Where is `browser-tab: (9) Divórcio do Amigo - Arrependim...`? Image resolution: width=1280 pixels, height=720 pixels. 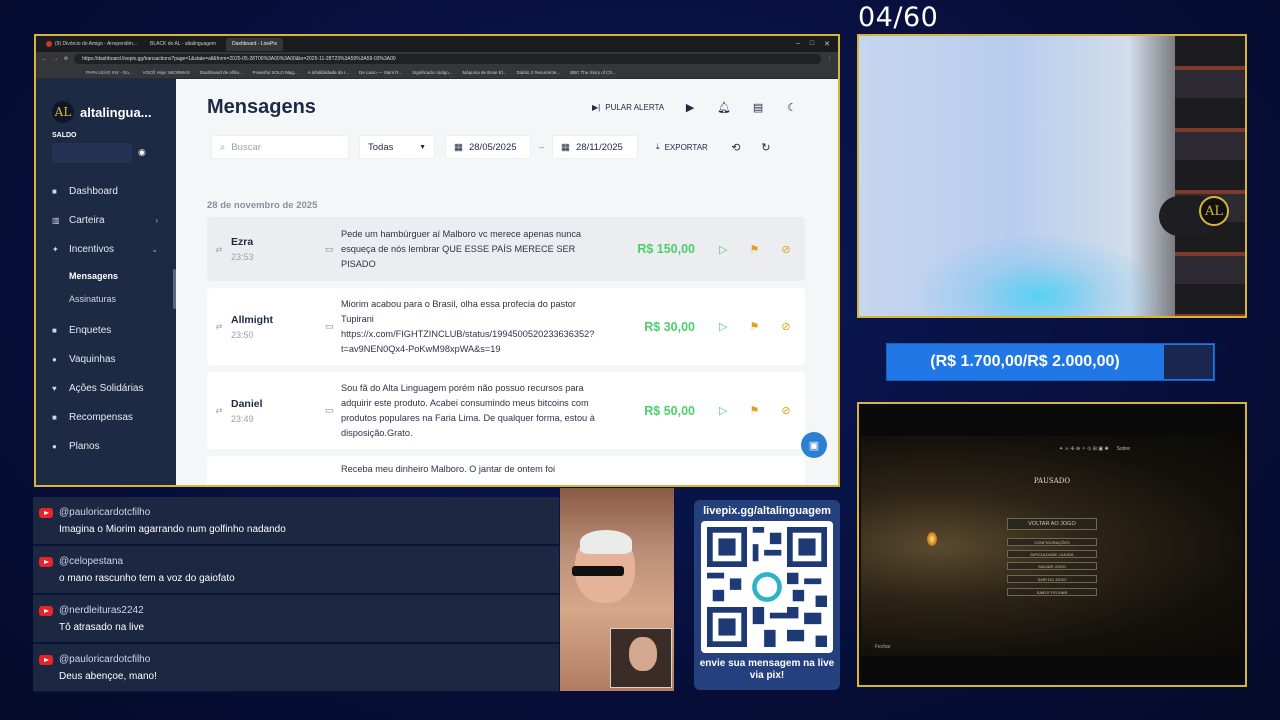
browser-tab: (9) Divórcio do Amigo - Arrependim... is located at coordinates (90, 44).